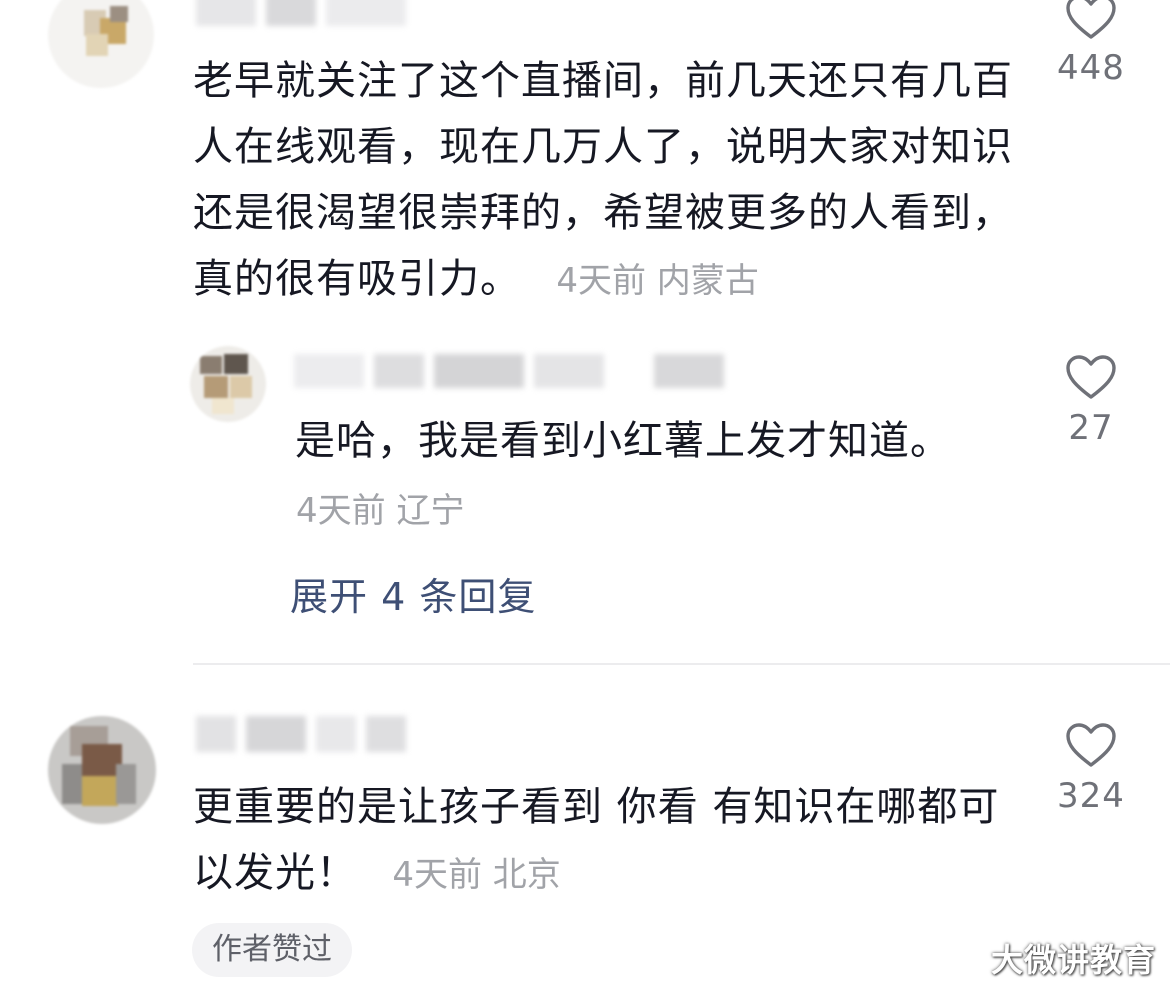 Image resolution: width=1170 pixels, height=999 pixels. What do you see at coordinates (1091, 796) in the screenshot?
I see `like-count: 324` at bounding box center [1091, 796].